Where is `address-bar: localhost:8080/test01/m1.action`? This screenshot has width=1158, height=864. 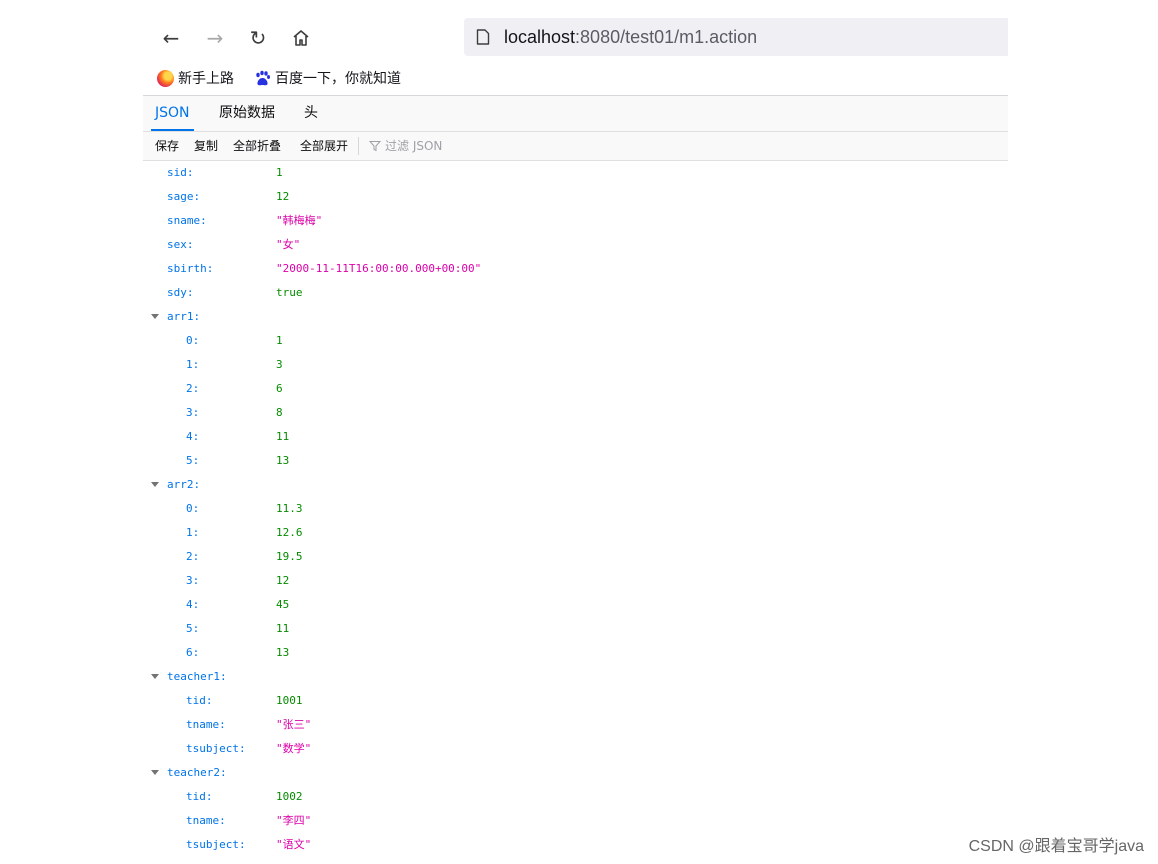 address-bar: localhost:8080/test01/m1.action is located at coordinates (736, 37).